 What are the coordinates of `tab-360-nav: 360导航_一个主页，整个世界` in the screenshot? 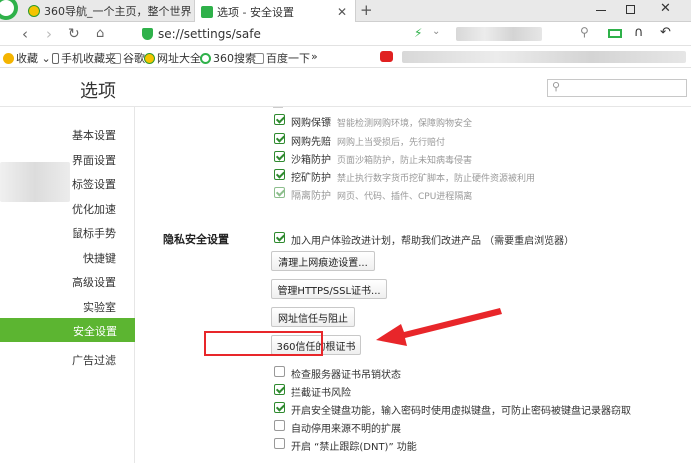 It's located at (108, 11).